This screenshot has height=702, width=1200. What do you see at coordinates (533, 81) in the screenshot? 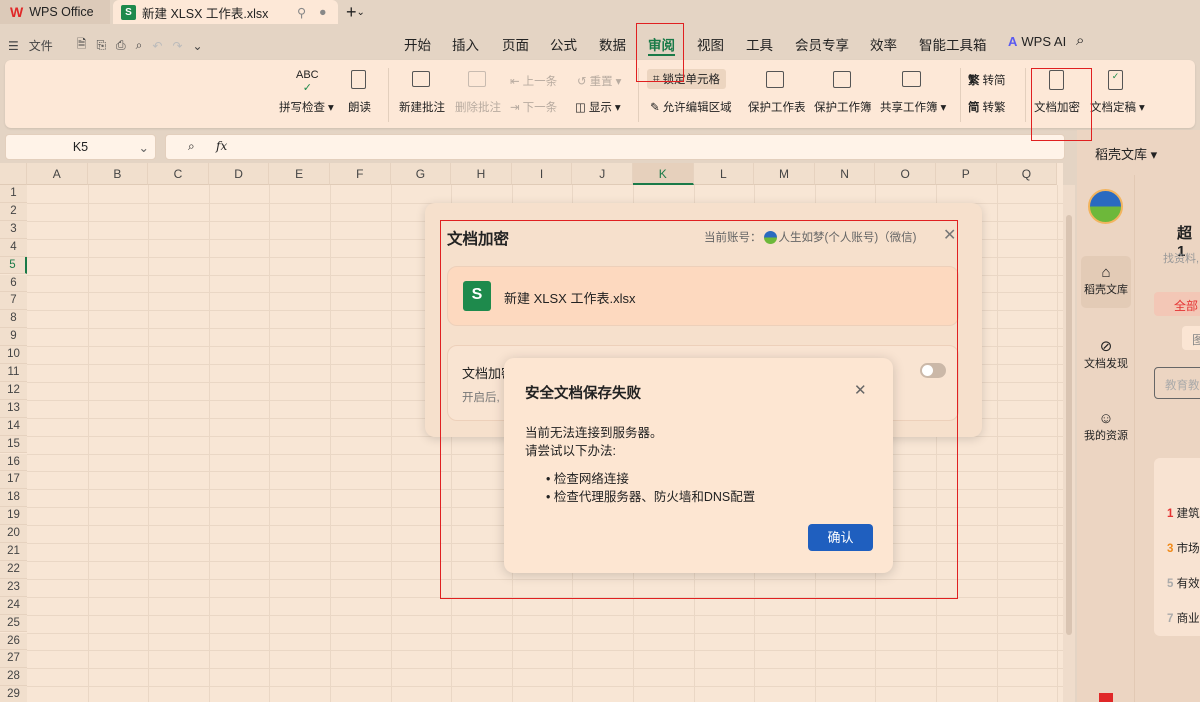
I see `prev-comment-button: ⇤ 上一条` at bounding box center [533, 81].